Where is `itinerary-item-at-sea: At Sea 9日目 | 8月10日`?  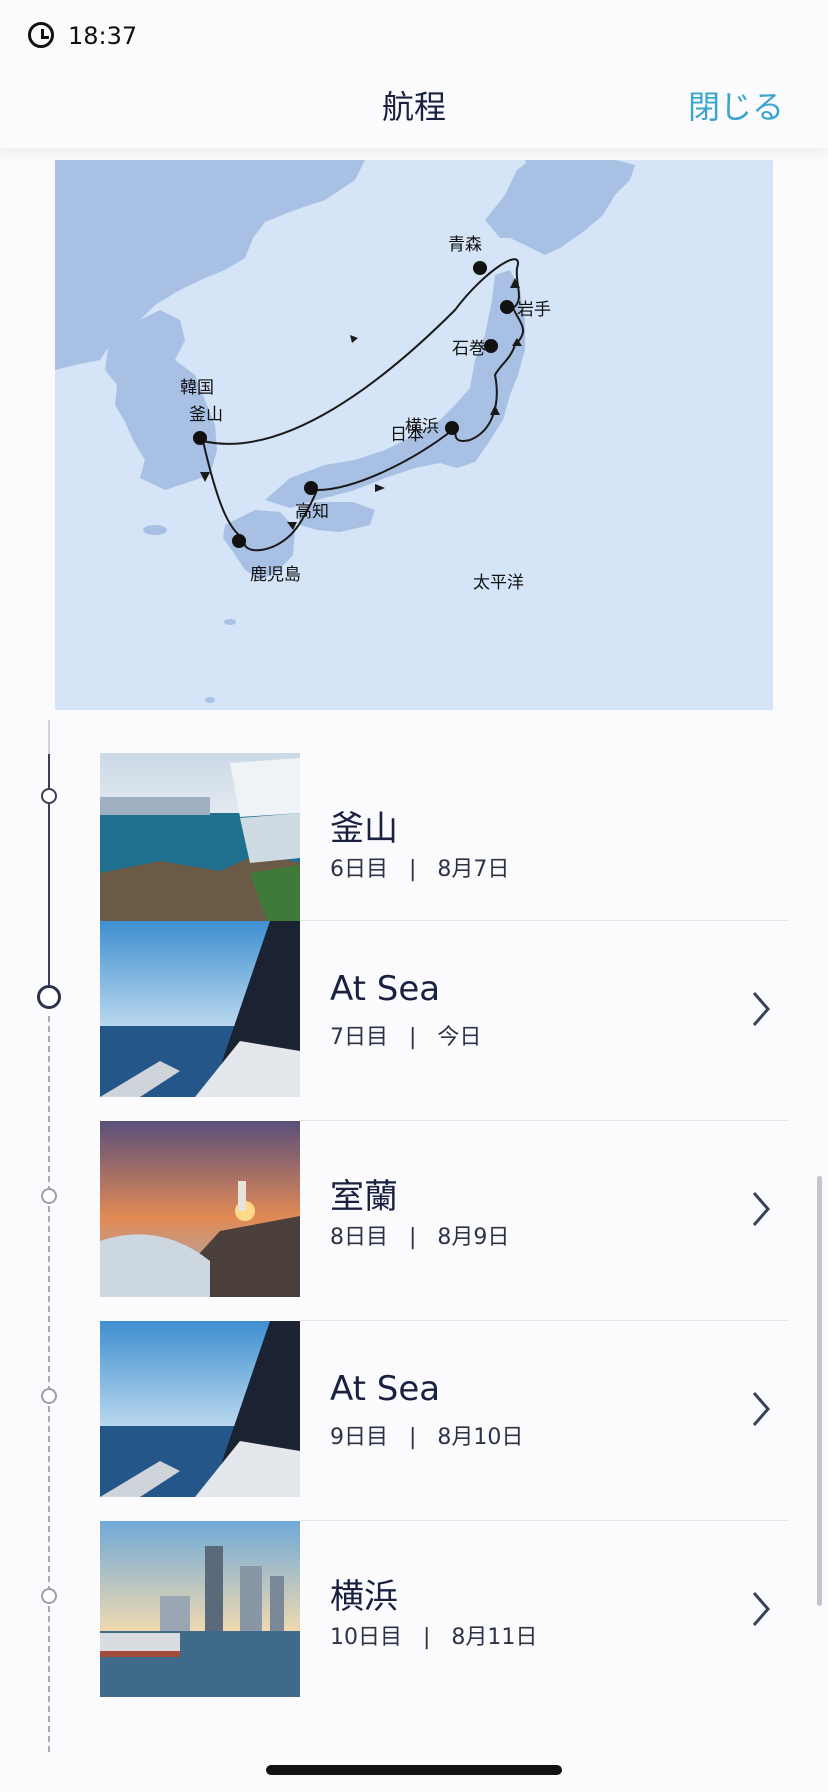 itinerary-item-at-sea: At Sea 9日目 | 8月10日 is located at coordinates (444, 1409).